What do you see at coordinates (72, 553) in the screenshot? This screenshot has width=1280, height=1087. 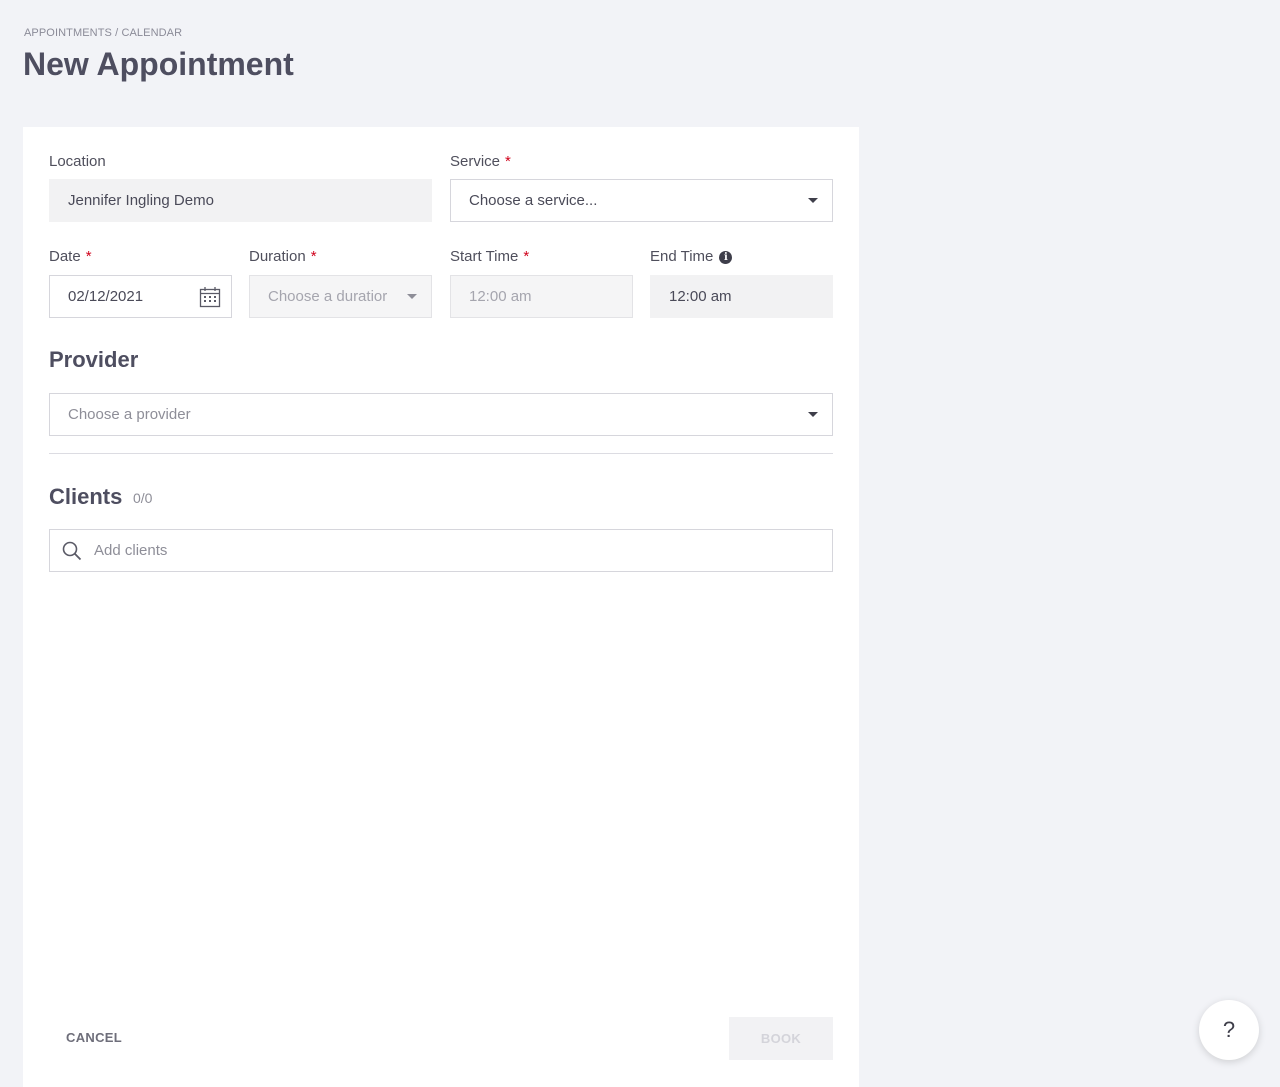 I see `search-icon` at bounding box center [72, 553].